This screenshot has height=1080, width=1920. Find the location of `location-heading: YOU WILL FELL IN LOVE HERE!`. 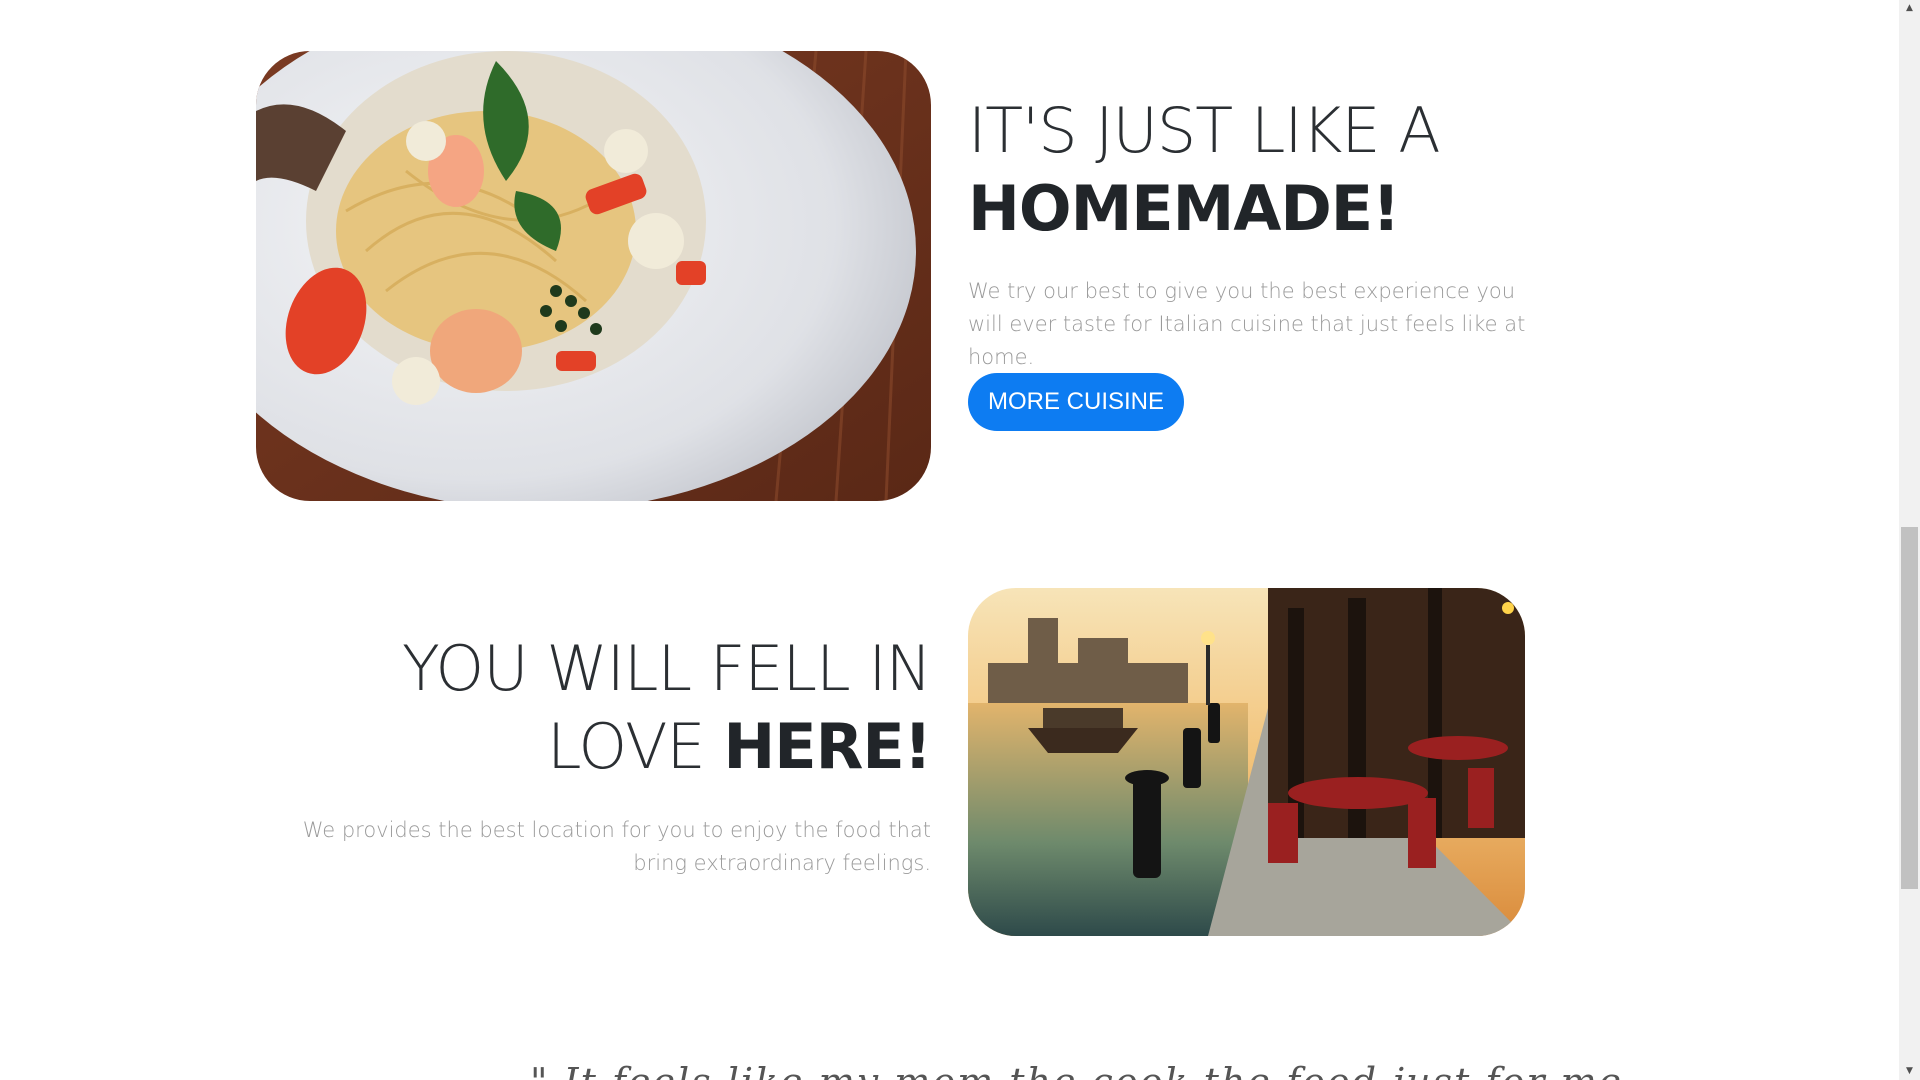

location-heading: YOU WILL FELL IN LOVE HERE! is located at coordinates (594, 708).